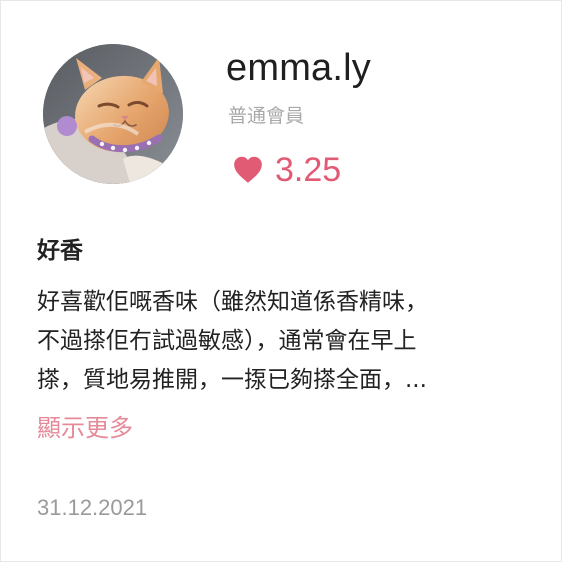 This screenshot has width=562, height=562. I want to click on user-avatar, so click(113, 114).